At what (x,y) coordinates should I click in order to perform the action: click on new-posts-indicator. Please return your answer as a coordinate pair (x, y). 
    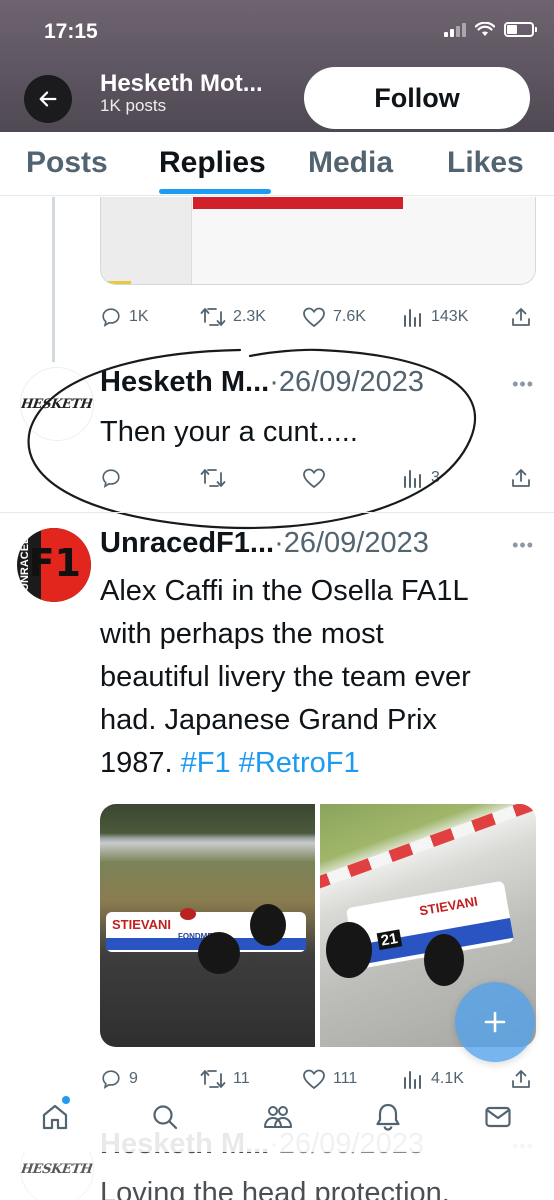
    Looking at the image, I should click on (66, 1100).